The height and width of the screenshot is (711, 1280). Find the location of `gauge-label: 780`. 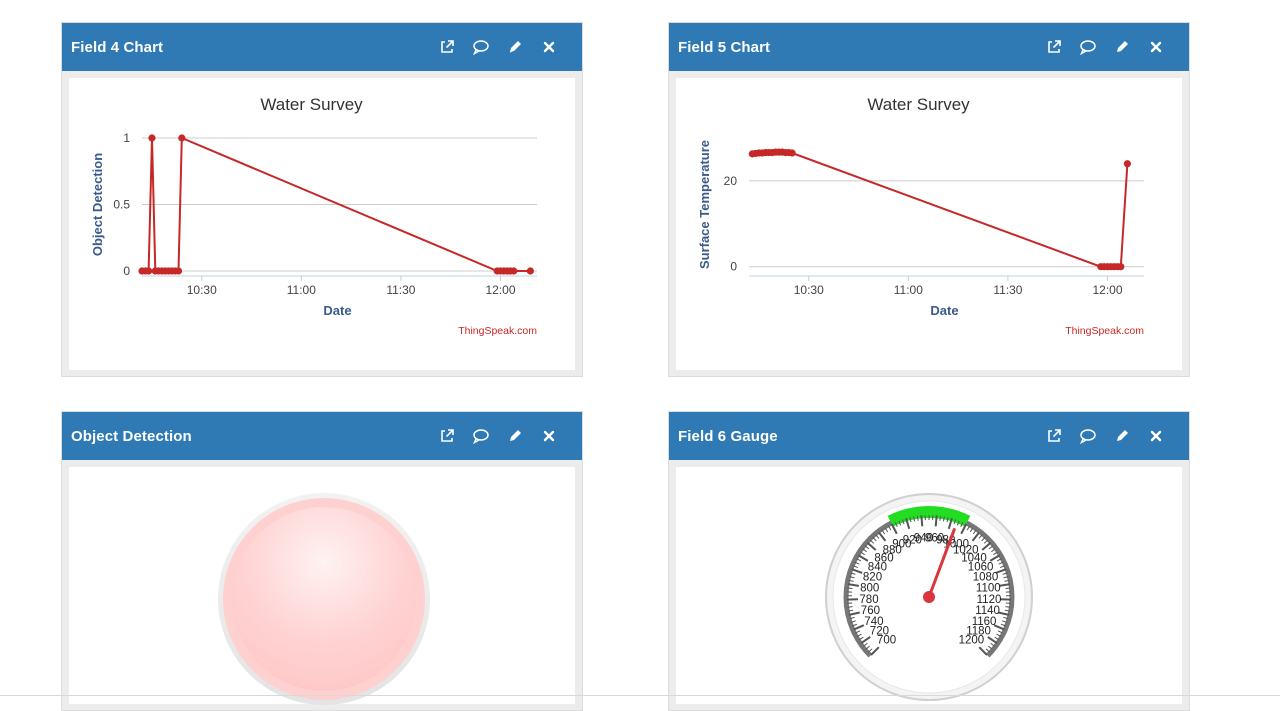

gauge-label: 780 is located at coordinates (868, 600).